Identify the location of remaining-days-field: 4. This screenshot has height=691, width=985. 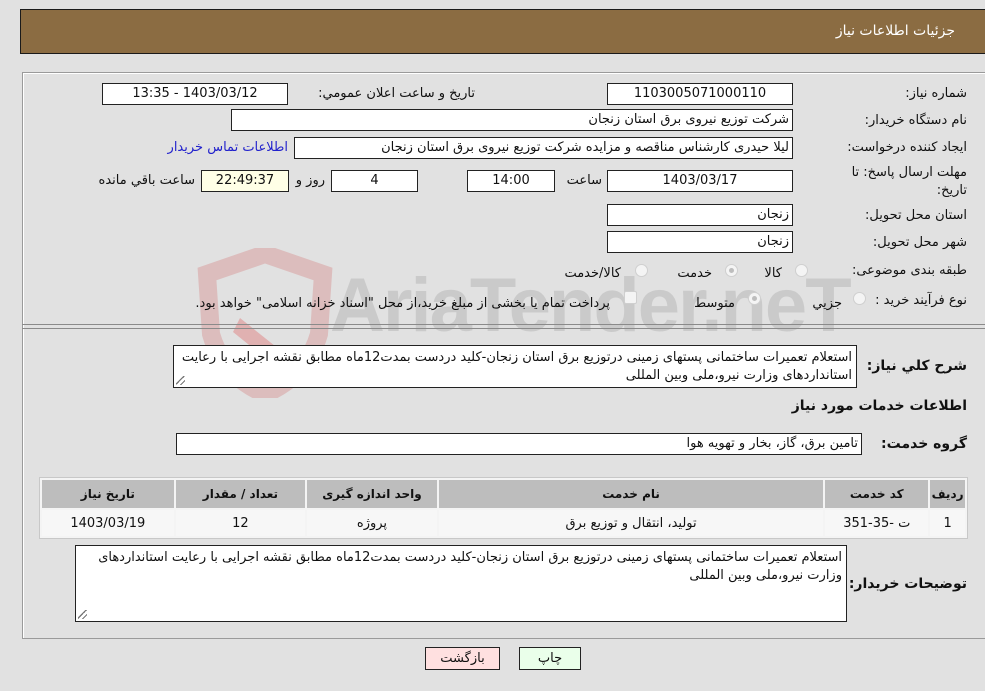
(374, 181).